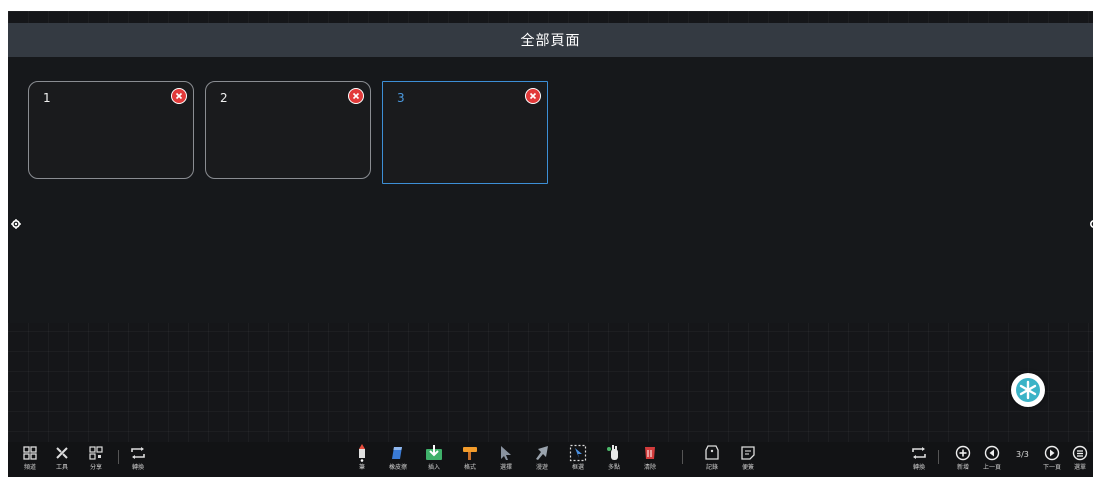 Image resolution: width=1093 pixels, height=477 pixels. Describe the element at coordinates (16, 224) in the screenshot. I see `left-gear-icon` at that location.